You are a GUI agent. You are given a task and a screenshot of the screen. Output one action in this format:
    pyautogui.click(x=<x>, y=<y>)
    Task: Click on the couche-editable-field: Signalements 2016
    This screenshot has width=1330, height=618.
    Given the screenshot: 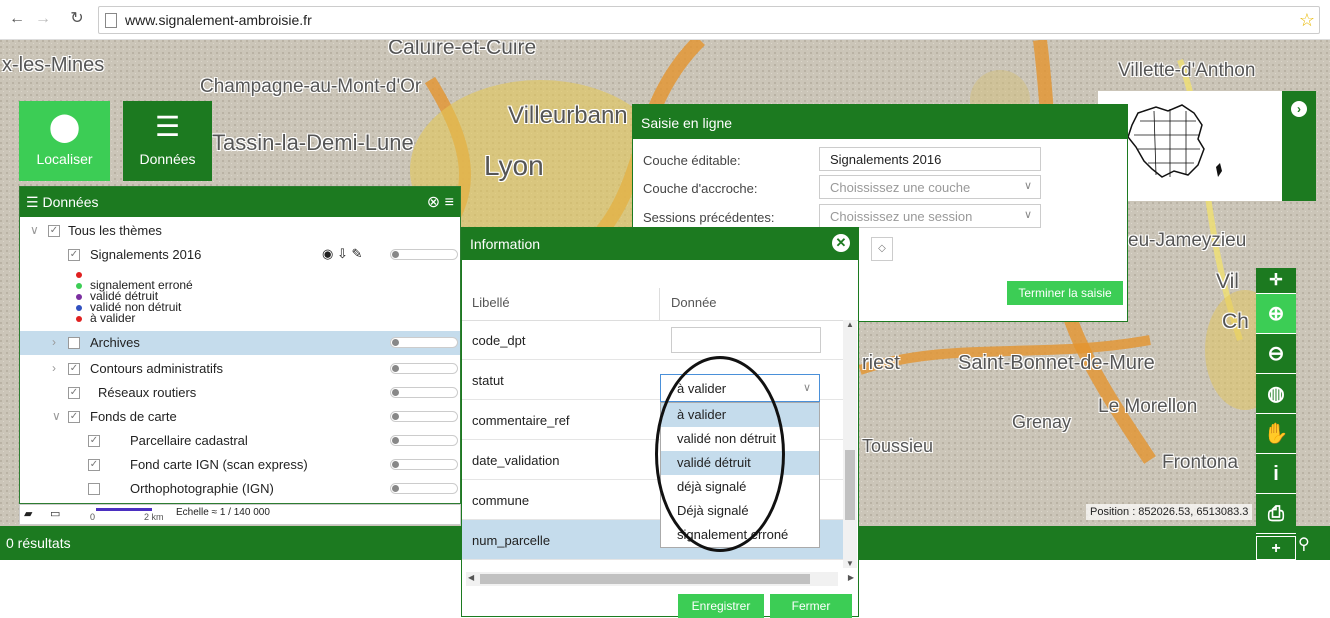 What is the action you would take?
    pyautogui.click(x=930, y=159)
    